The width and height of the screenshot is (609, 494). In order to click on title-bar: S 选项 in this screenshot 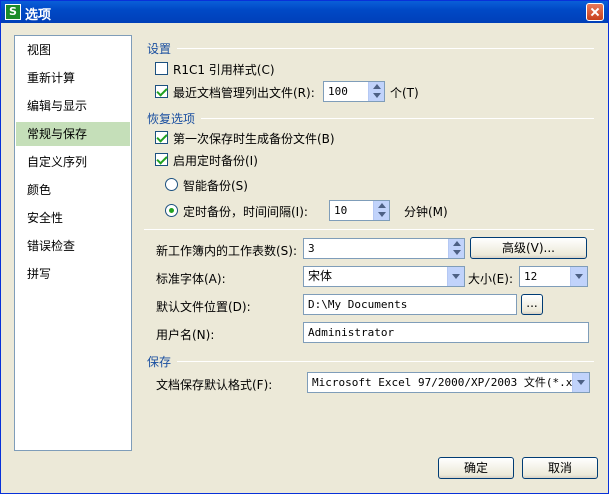, I will do `click(304, 12)`.